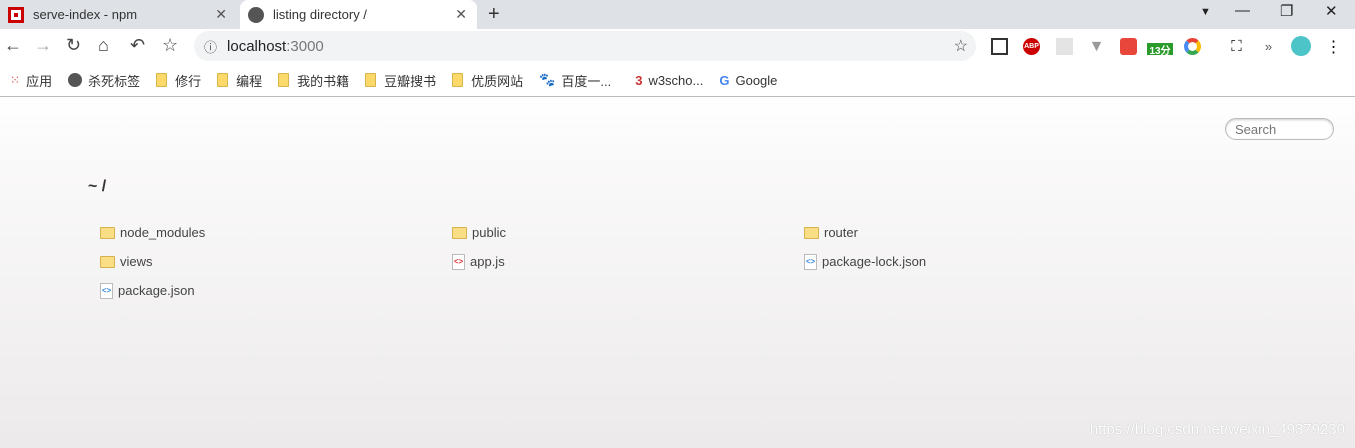 The width and height of the screenshot is (1355, 448). What do you see at coordinates (497, 81) in the screenshot?
I see `bookmark-label: 优质网站` at bounding box center [497, 81].